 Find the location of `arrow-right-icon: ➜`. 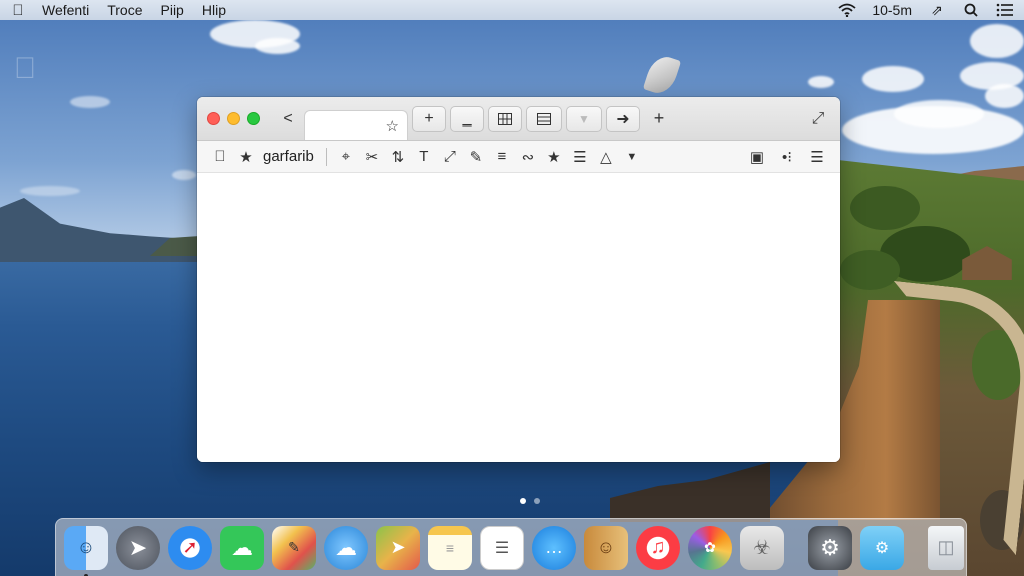

arrow-right-icon: ➜ is located at coordinates (623, 119).